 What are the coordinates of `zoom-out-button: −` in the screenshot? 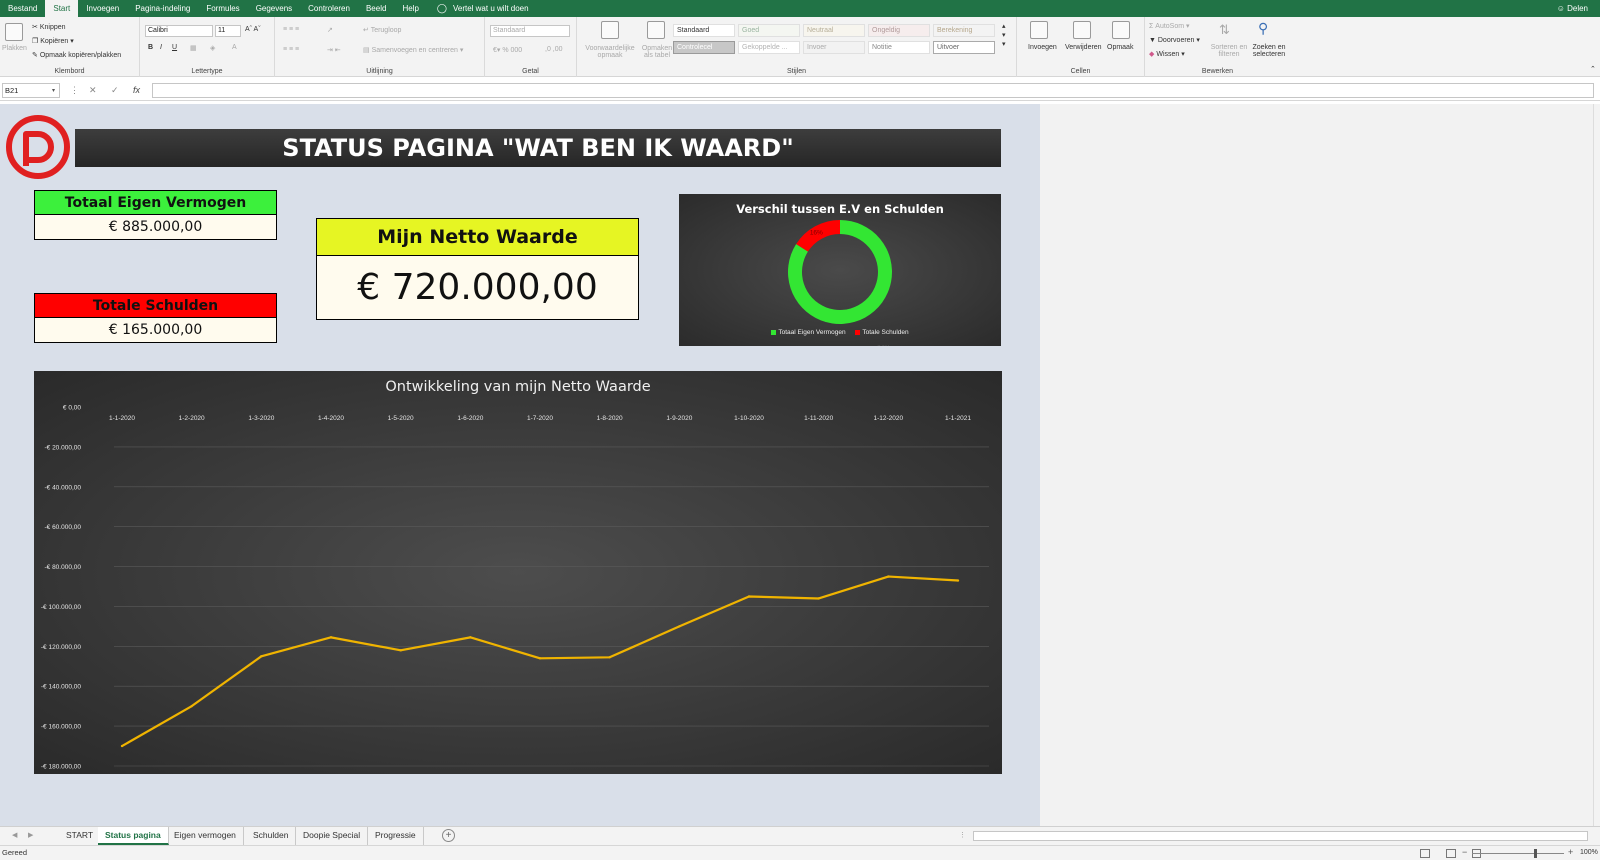 It's located at (1464, 852).